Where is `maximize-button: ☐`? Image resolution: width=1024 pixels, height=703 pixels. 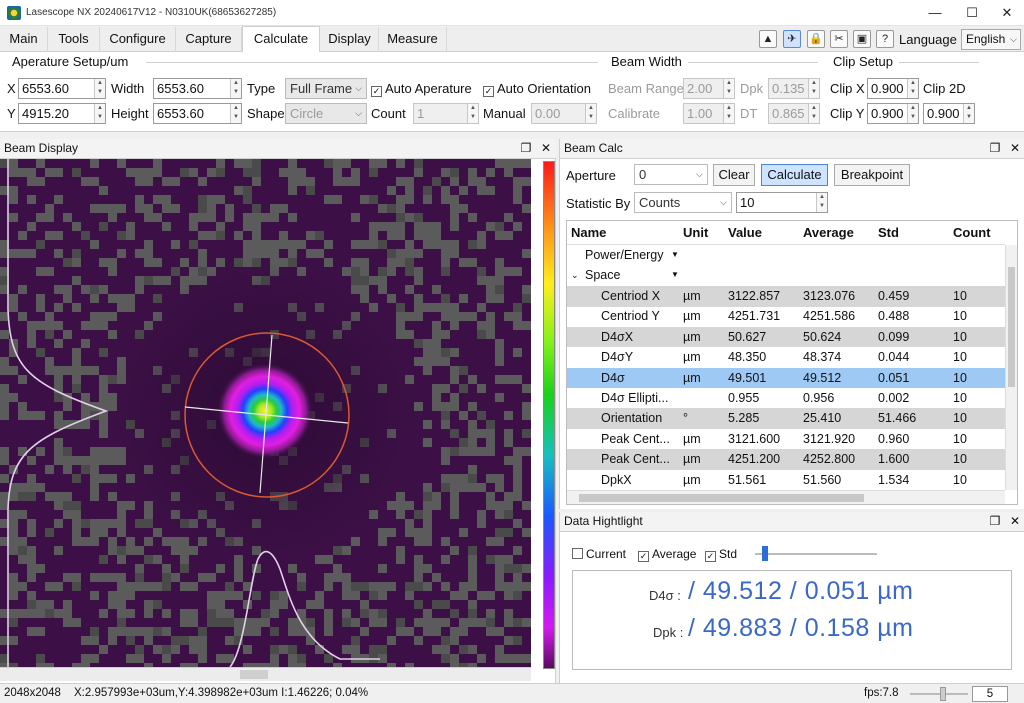
maximize-button: ☐ is located at coordinates (972, 13).